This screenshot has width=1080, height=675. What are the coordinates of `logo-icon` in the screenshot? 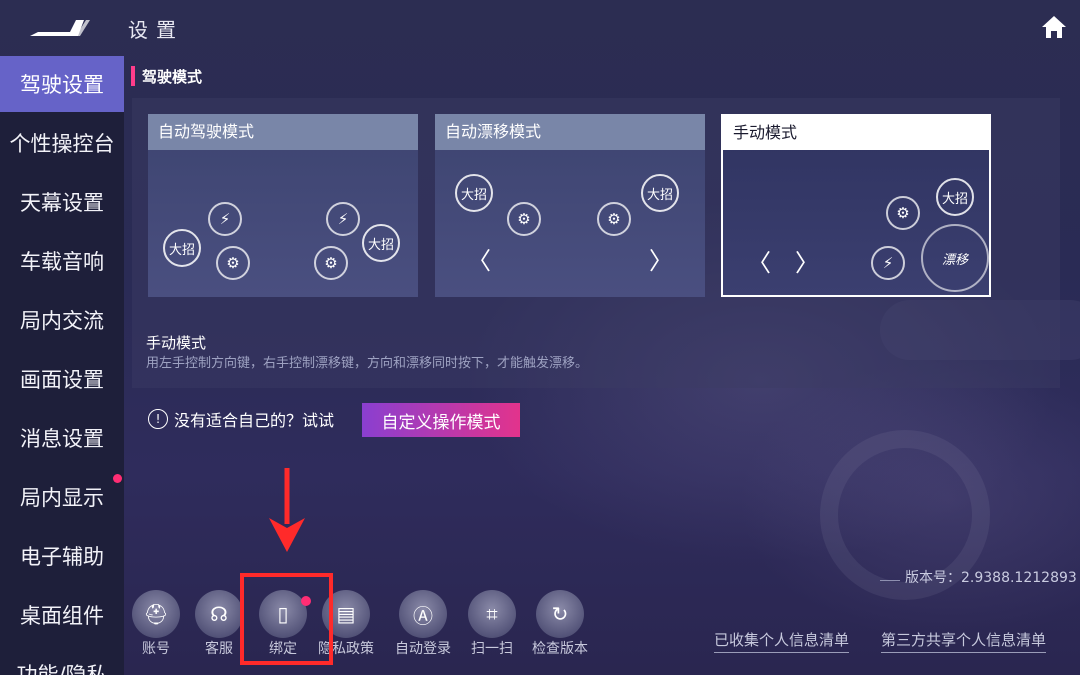 It's located at (60, 28).